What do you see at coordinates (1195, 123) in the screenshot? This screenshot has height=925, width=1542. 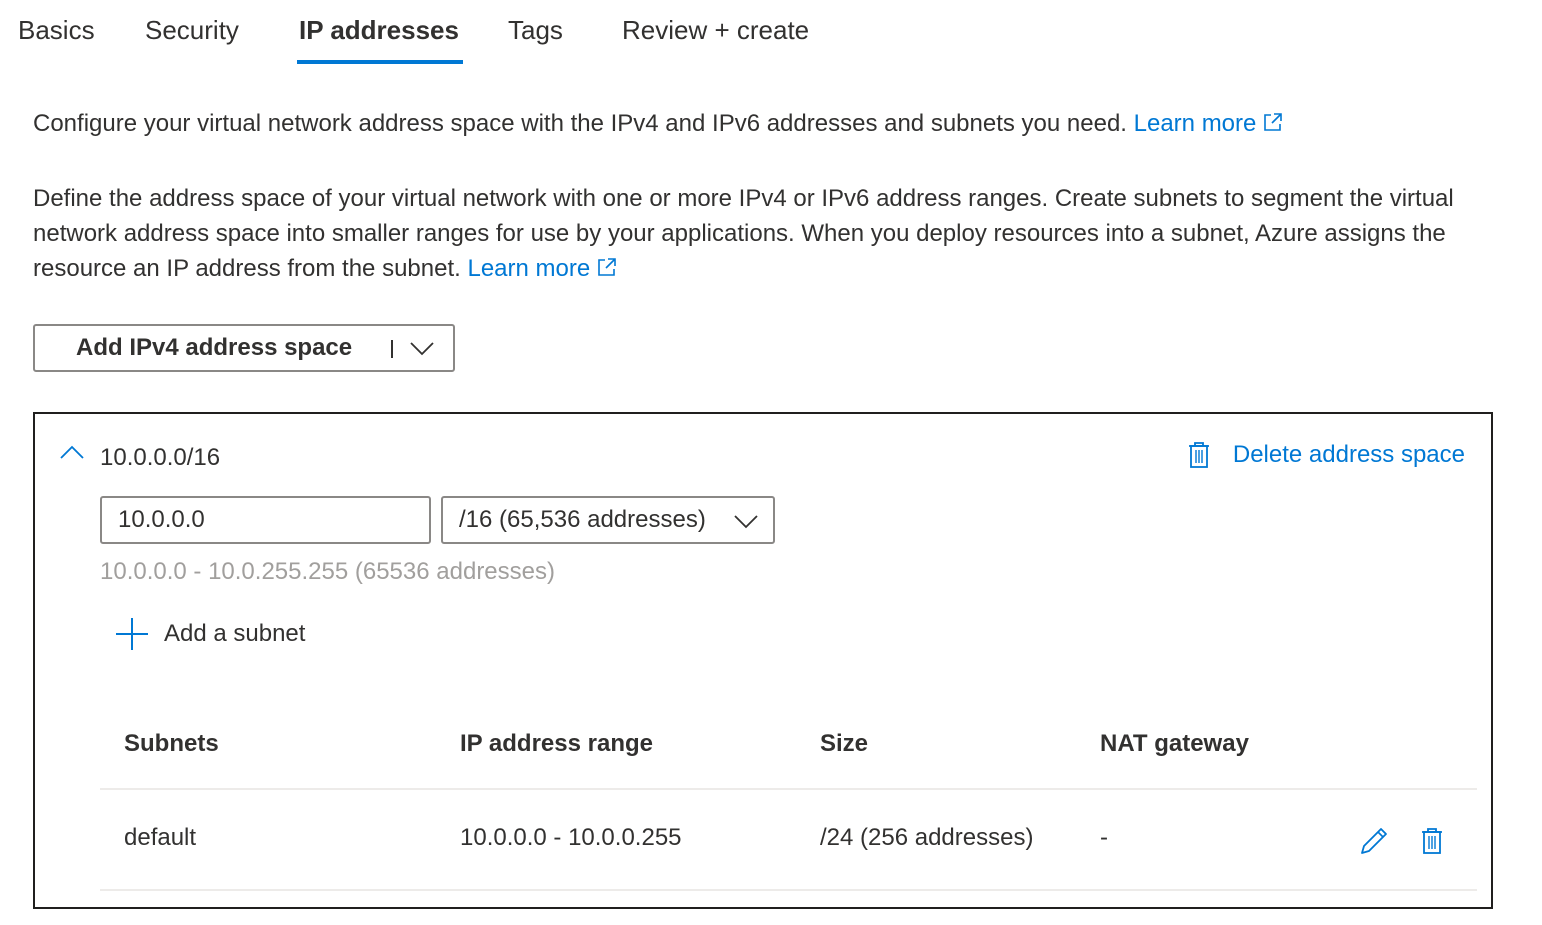 I see `learn-more-label: Learn more` at bounding box center [1195, 123].